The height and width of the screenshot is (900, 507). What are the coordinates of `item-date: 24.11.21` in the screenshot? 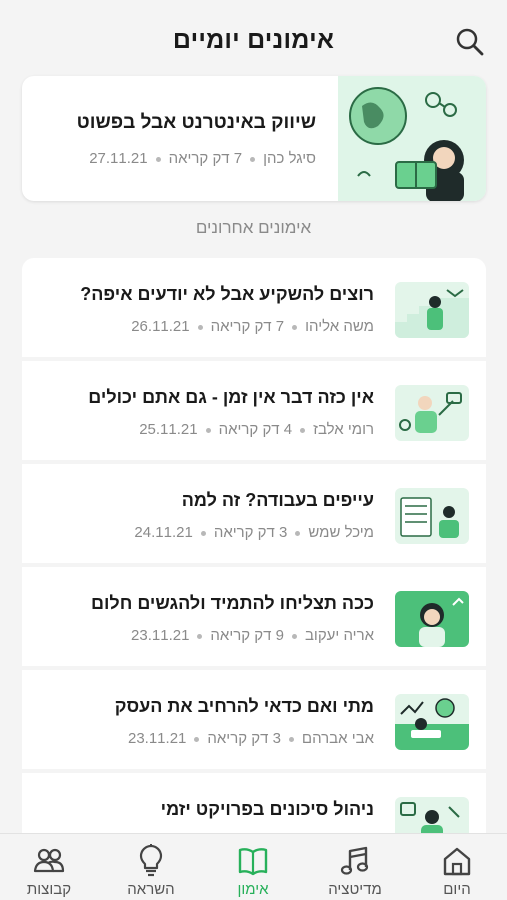 It's located at (163, 532).